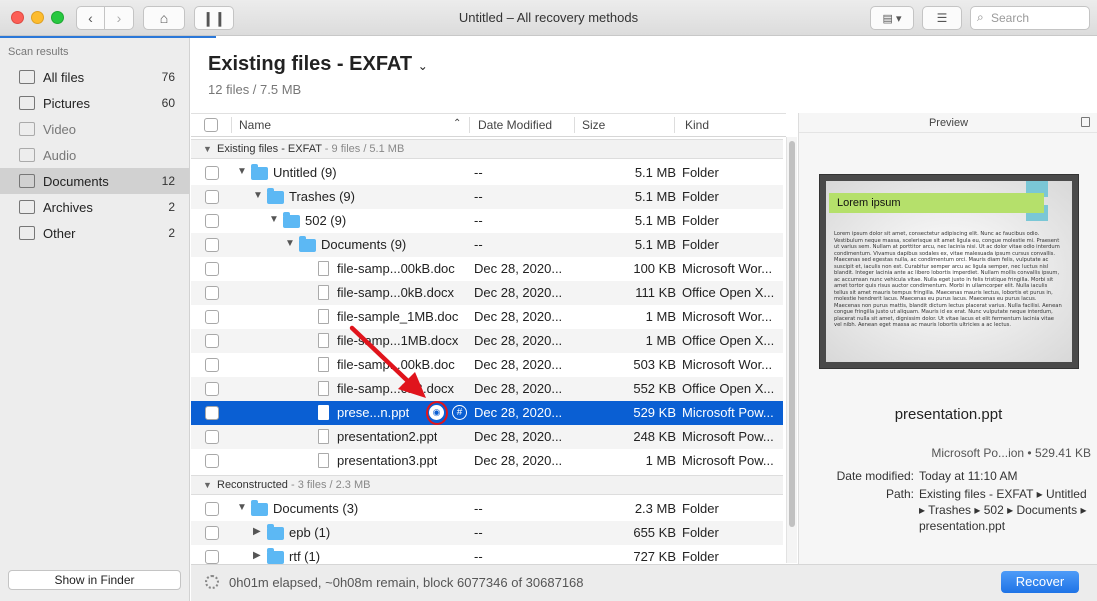 The image size is (1097, 601). What do you see at coordinates (792, 334) in the screenshot?
I see `scrollbar-thumb` at bounding box center [792, 334].